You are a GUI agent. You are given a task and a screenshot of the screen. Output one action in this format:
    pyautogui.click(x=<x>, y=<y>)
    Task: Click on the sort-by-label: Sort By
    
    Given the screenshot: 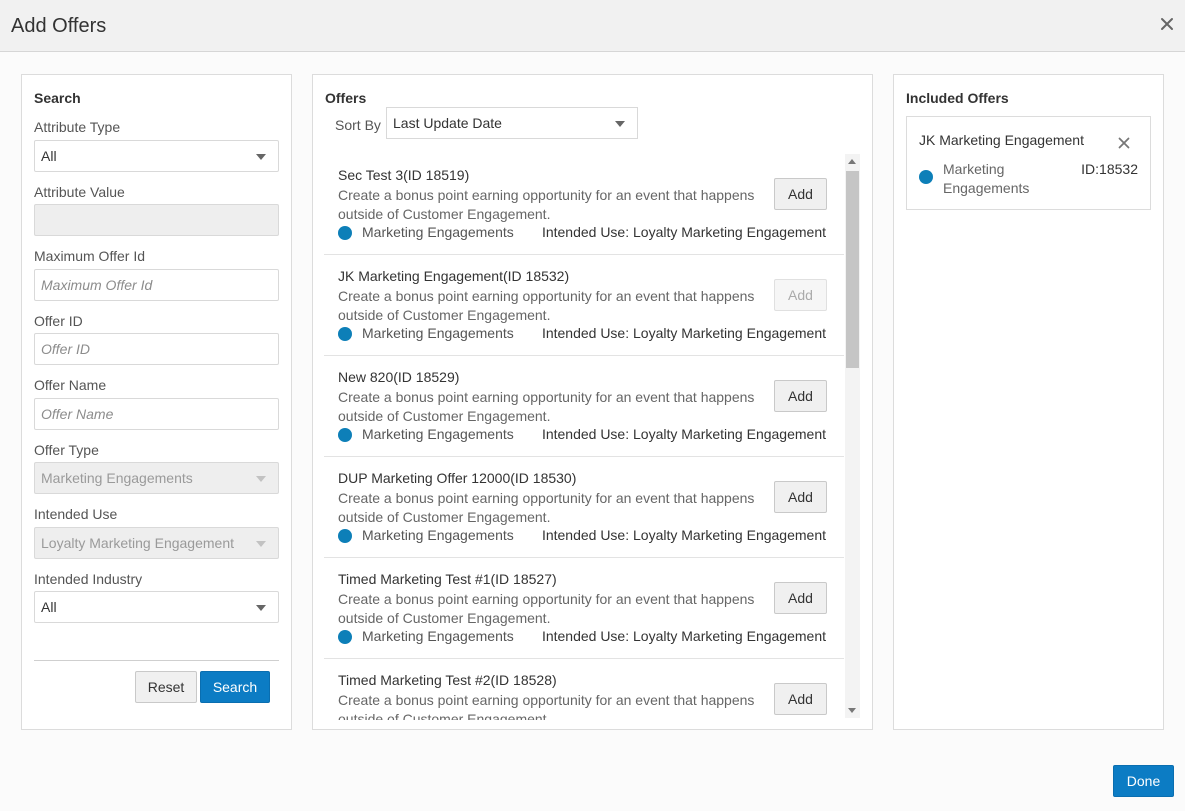 What is the action you would take?
    pyautogui.click(x=358, y=125)
    